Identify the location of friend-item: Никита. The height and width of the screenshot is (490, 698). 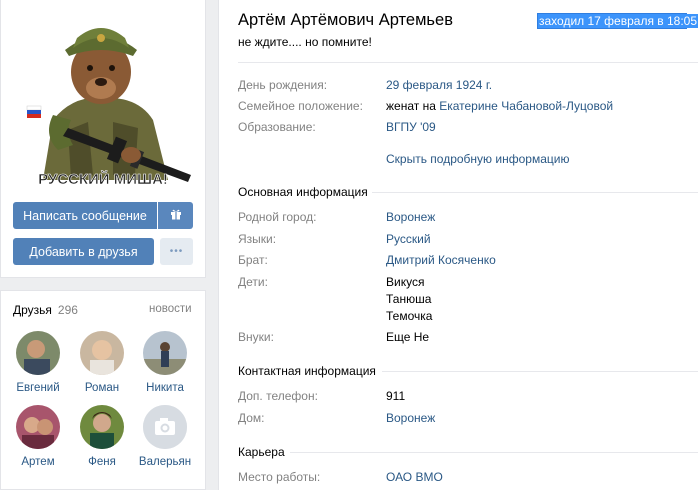
(165, 362).